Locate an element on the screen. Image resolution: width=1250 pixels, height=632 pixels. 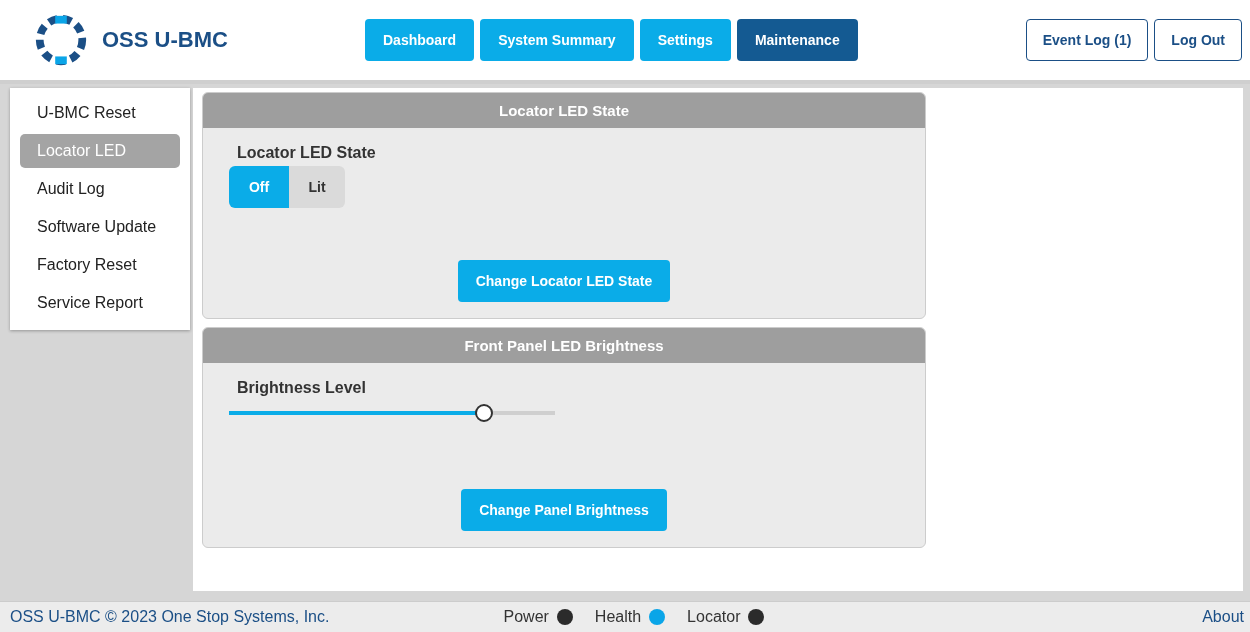
app-title: OSS U-BMC is located at coordinates (165, 40).